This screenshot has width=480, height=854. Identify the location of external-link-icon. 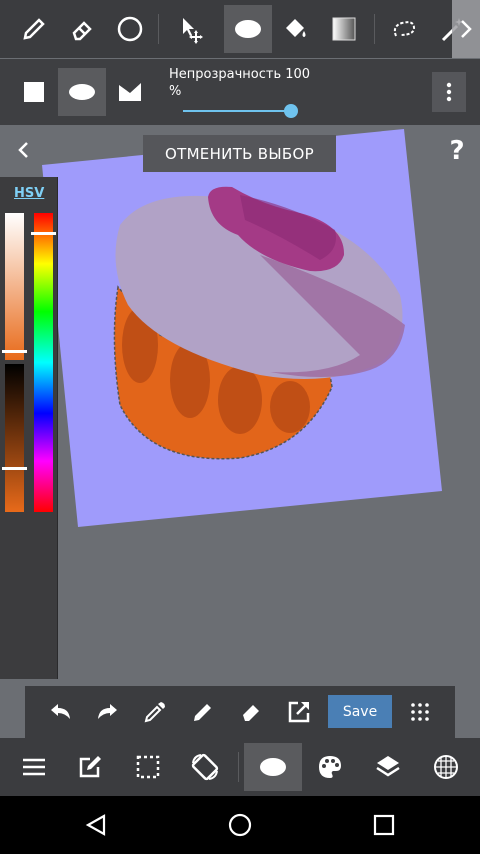
(299, 712).